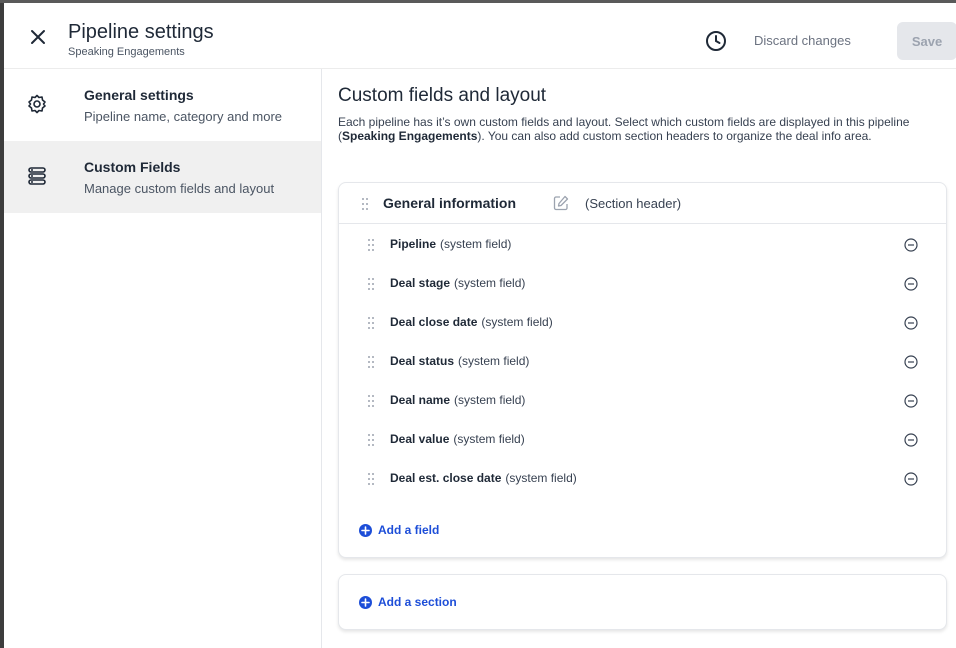  Describe the element at coordinates (126, 52) in the screenshot. I see `page-subtitle: Speaking Engagements` at that location.